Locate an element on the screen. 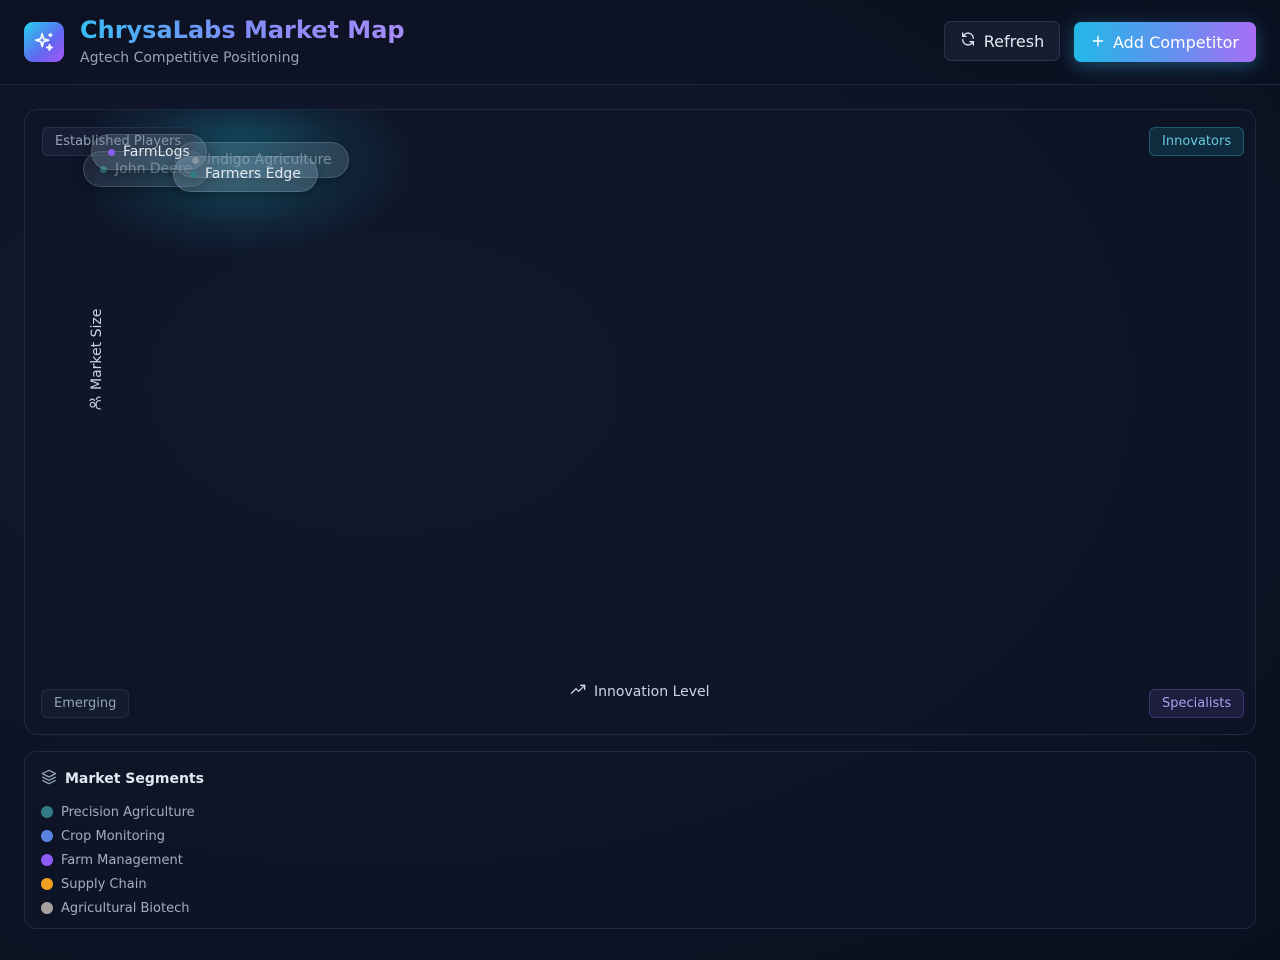 Image resolution: width=1280 pixels, height=960 pixels. legend-title-text: Market Segments is located at coordinates (134, 779).